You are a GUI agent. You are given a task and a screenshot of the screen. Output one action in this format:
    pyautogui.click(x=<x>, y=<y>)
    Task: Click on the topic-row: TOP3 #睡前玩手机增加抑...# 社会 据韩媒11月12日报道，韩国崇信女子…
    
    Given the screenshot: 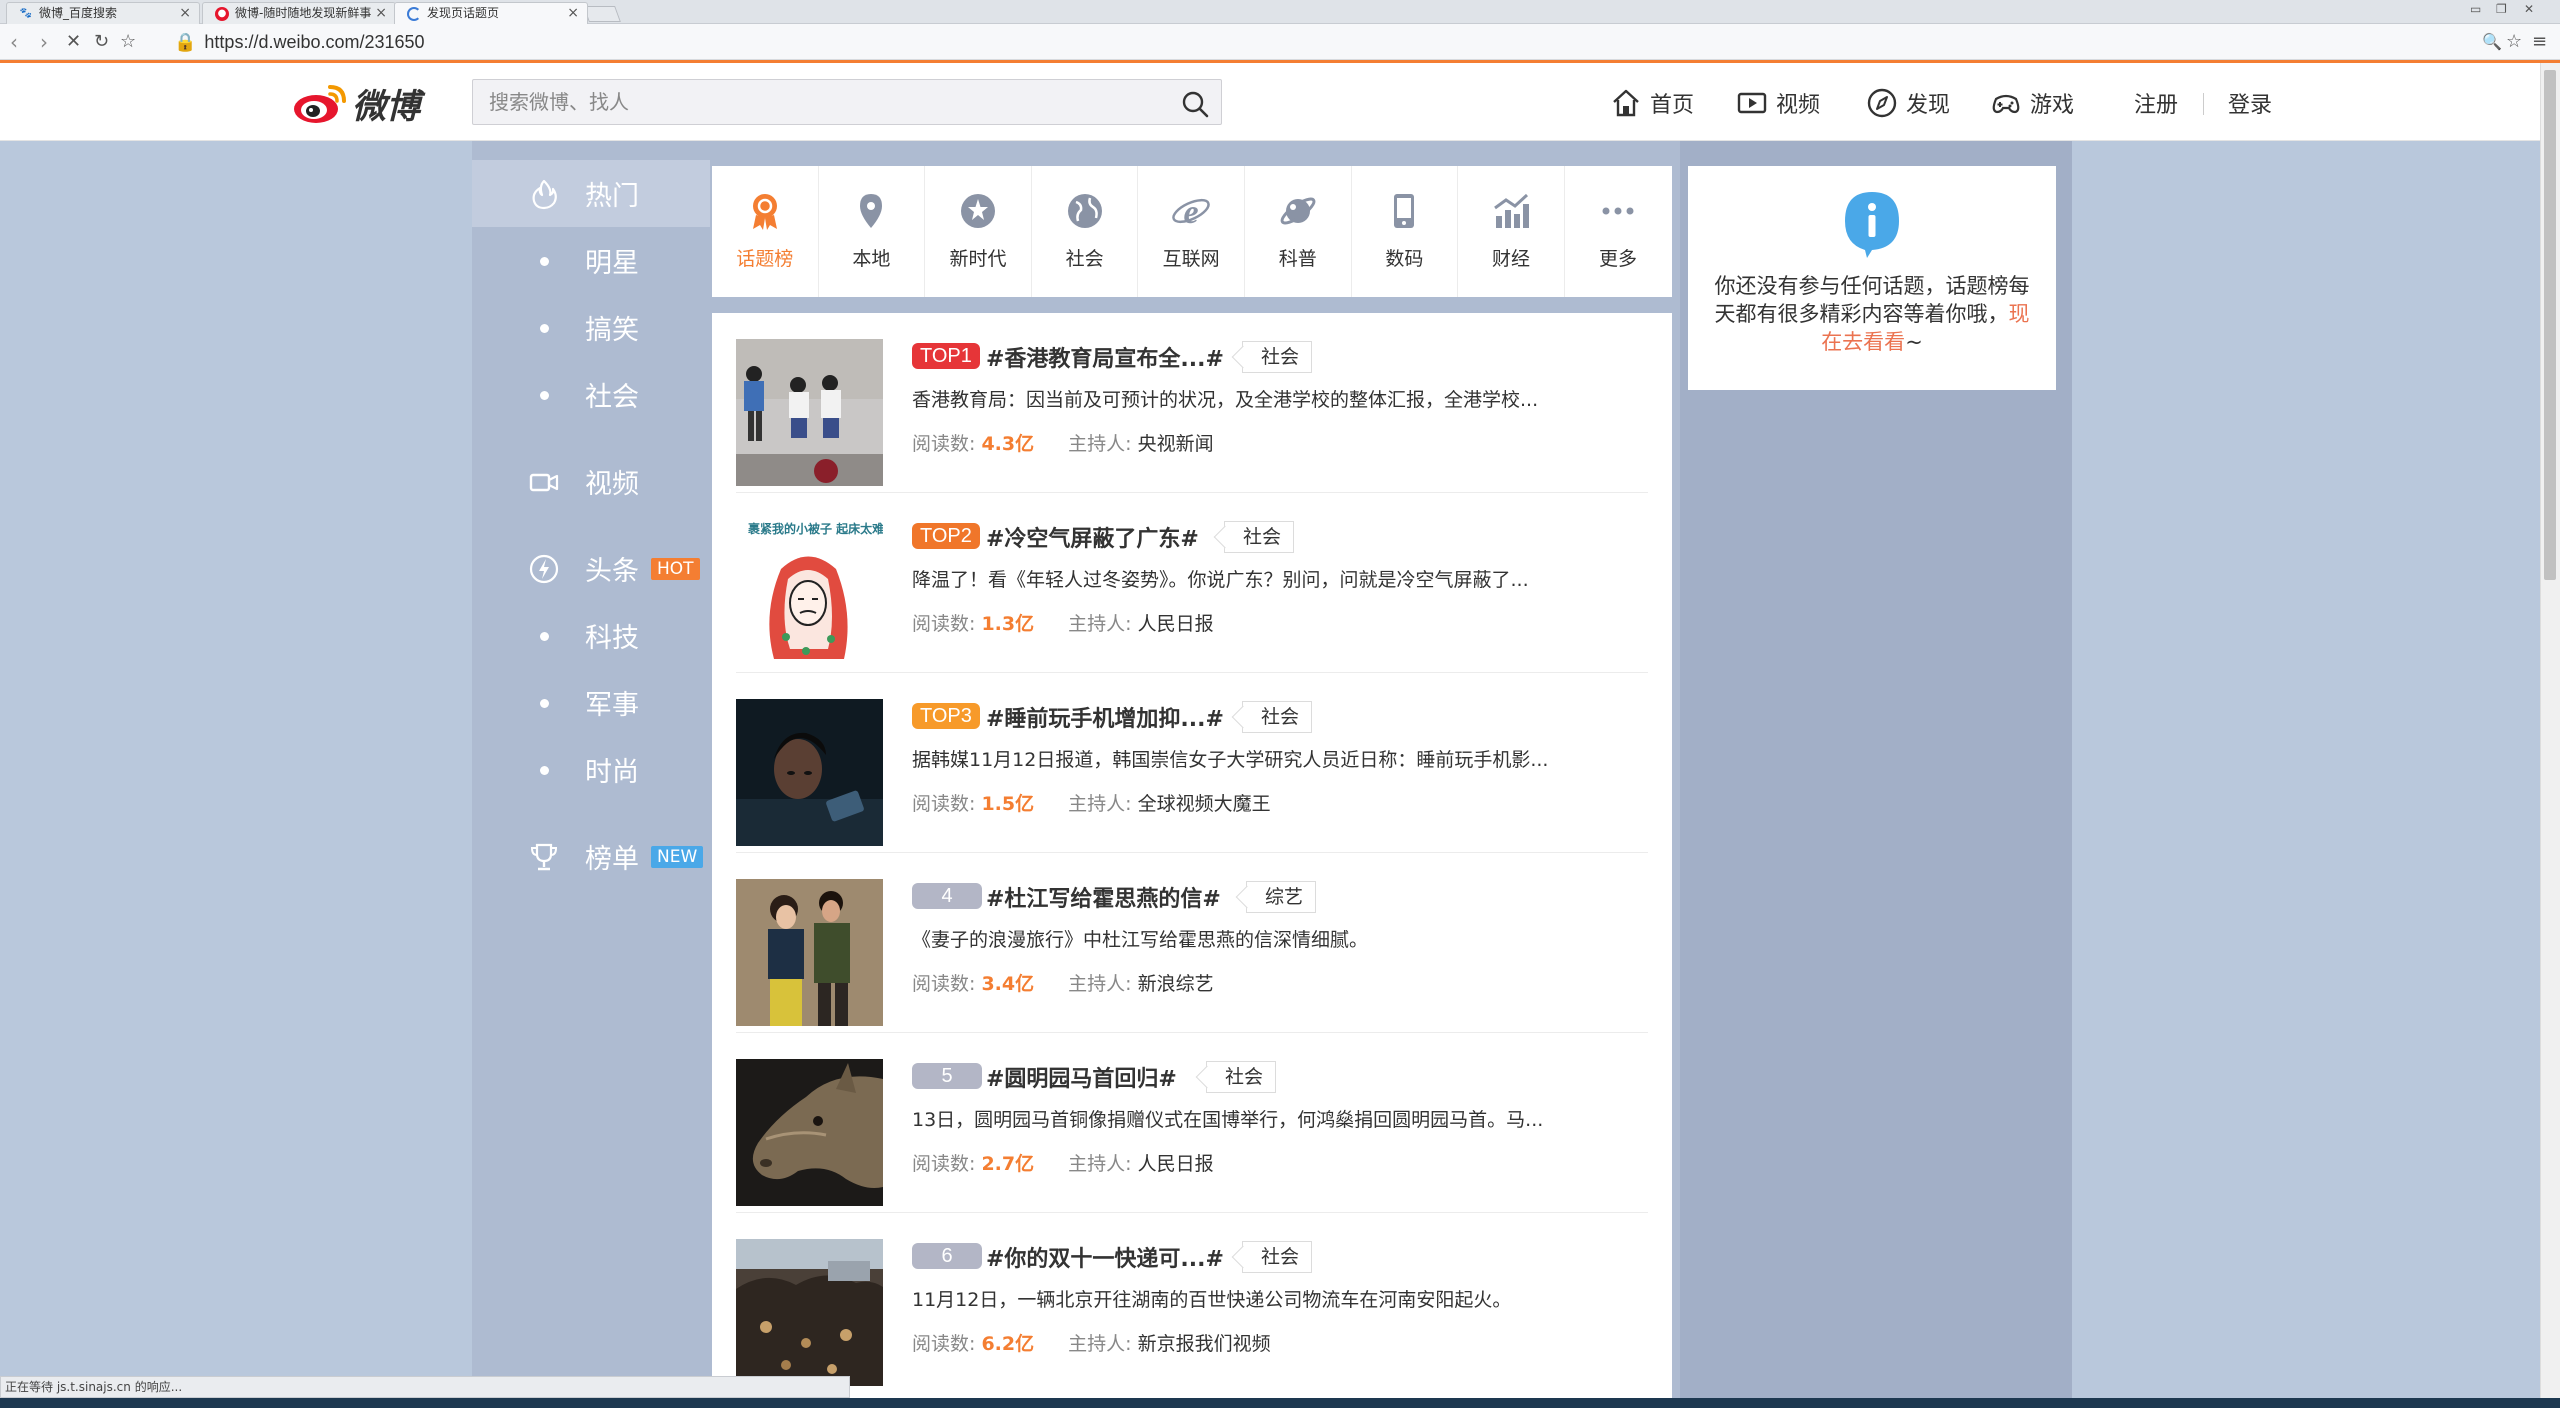 What is the action you would take?
    pyautogui.click(x=1192, y=763)
    